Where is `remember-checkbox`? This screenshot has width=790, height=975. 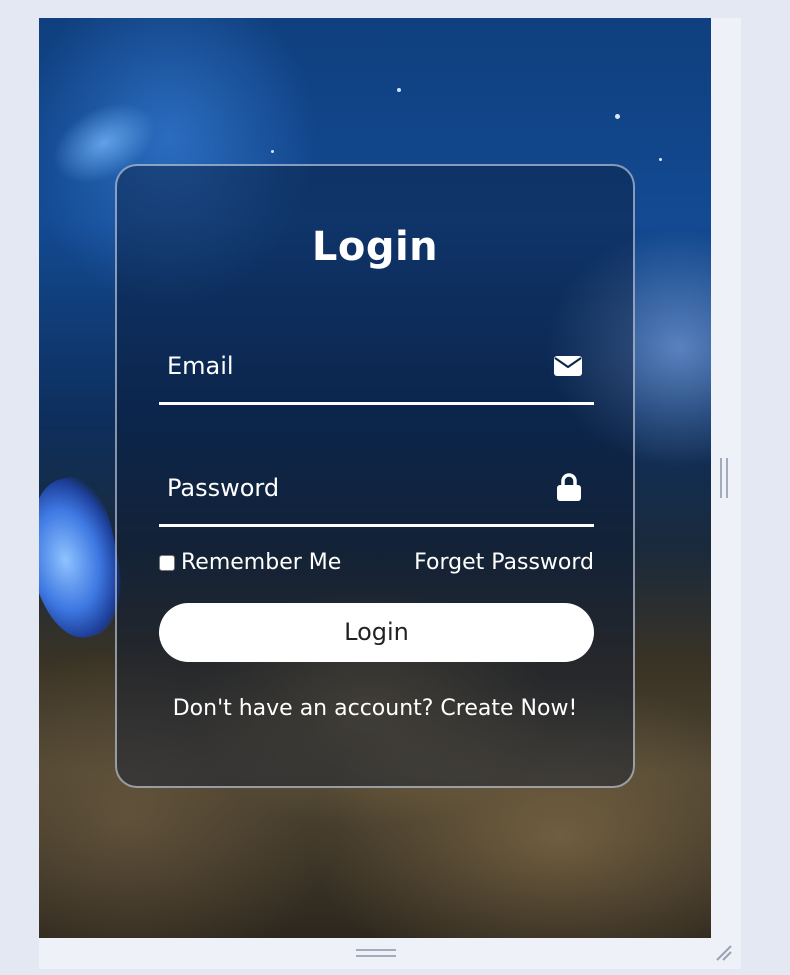 remember-checkbox is located at coordinates (167, 562).